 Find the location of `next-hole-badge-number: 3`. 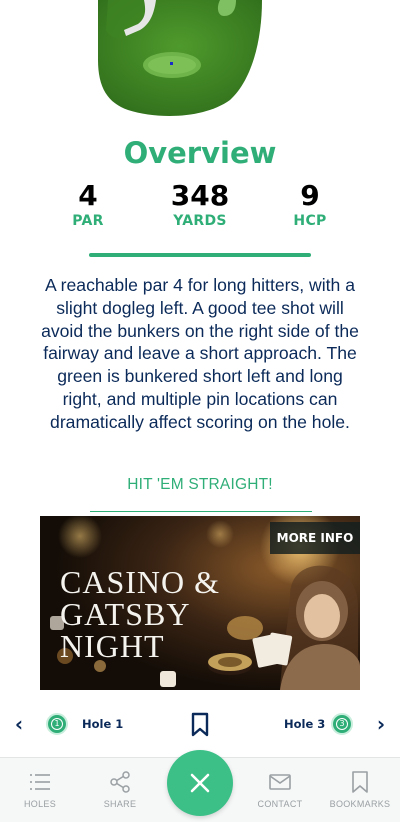

next-hole-badge-number: 3 is located at coordinates (342, 724).